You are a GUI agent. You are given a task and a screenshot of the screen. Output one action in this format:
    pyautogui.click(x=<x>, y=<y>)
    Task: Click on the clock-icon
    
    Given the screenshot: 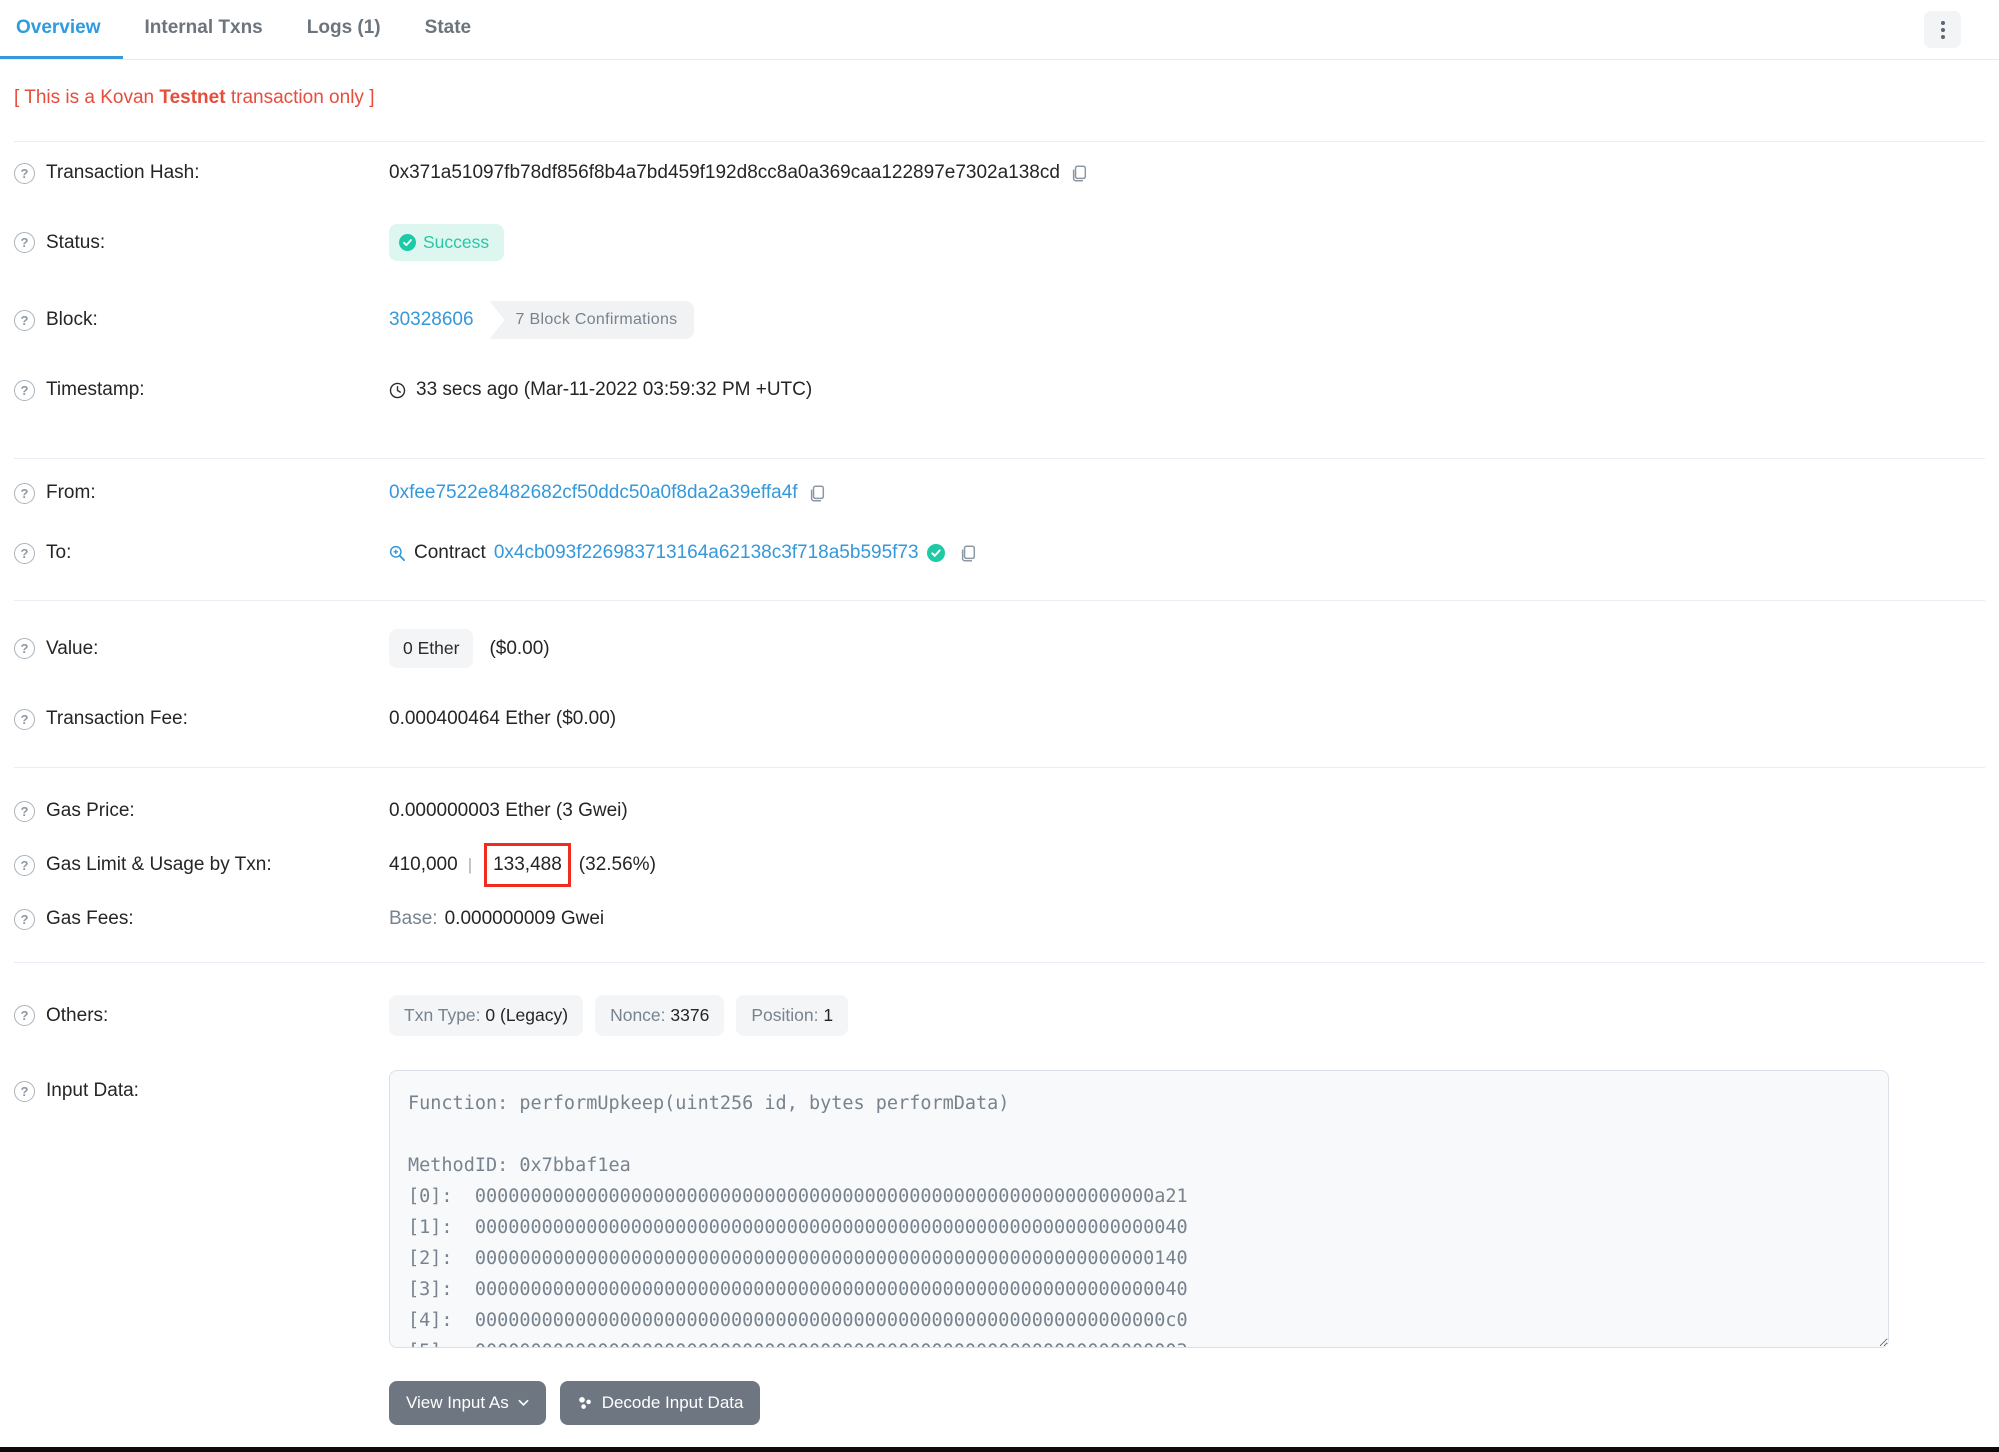 What is the action you would take?
    pyautogui.click(x=397, y=390)
    